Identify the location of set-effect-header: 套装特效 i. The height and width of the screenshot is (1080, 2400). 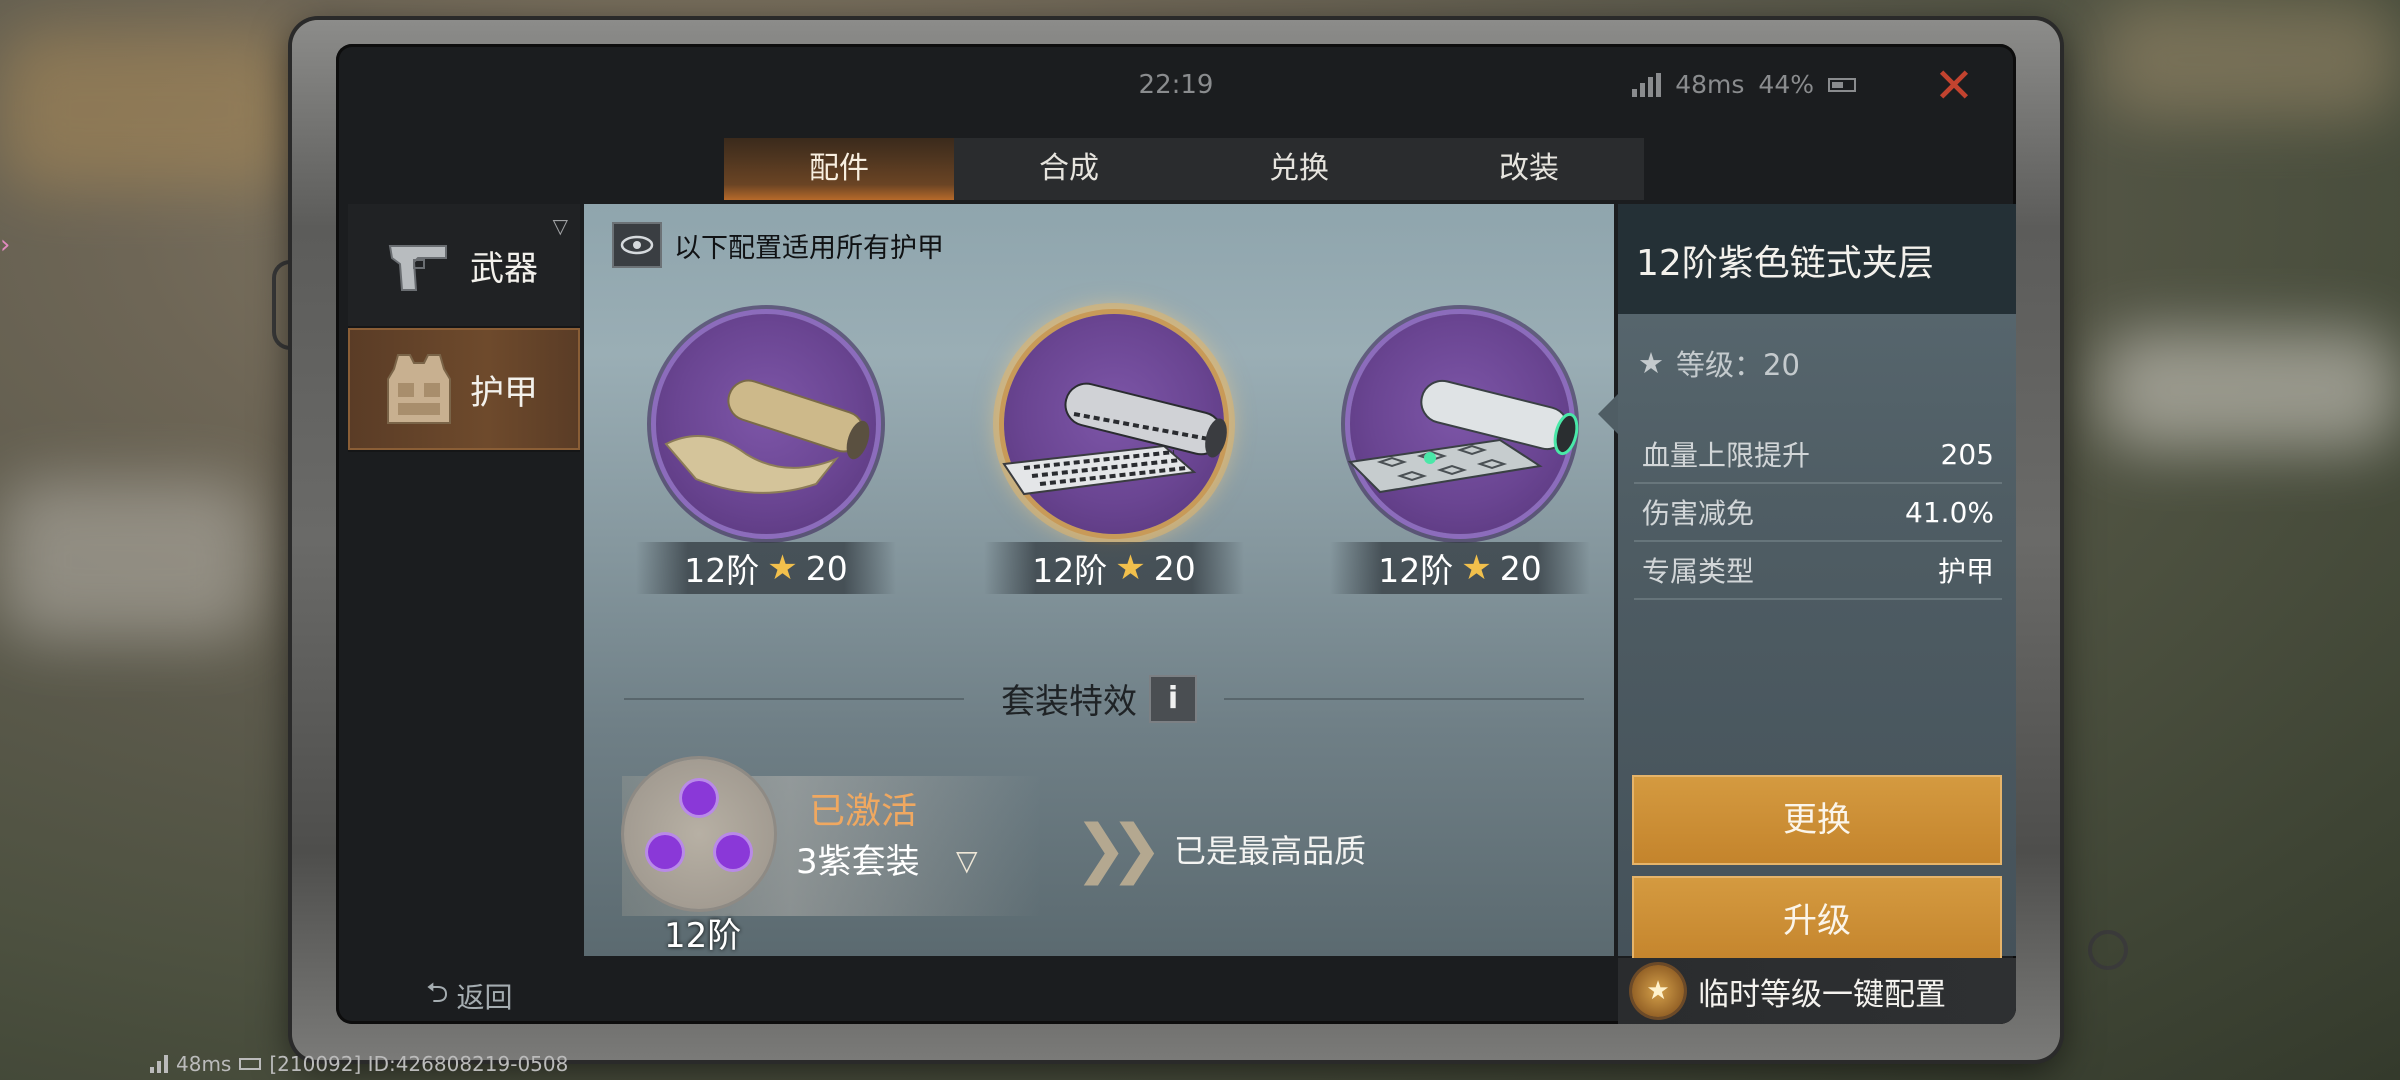
(1099, 698).